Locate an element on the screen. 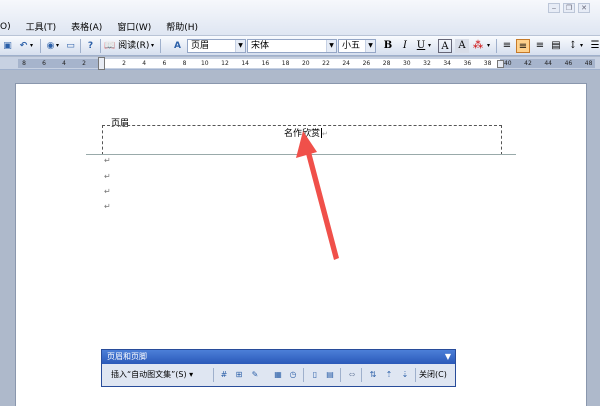  page-setup-icon: ▯ is located at coordinates (315, 375).